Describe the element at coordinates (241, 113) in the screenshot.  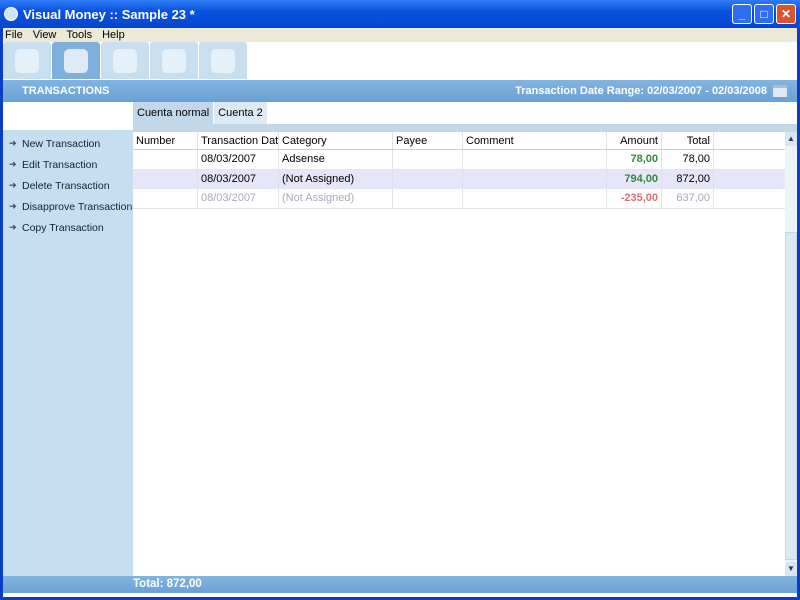
I see `tab-cuenta-2: Cuenta 2` at that location.